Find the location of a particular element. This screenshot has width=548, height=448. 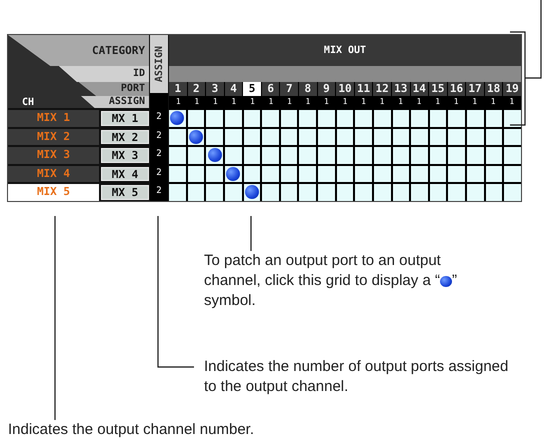

port-number: 4 is located at coordinates (233, 89).